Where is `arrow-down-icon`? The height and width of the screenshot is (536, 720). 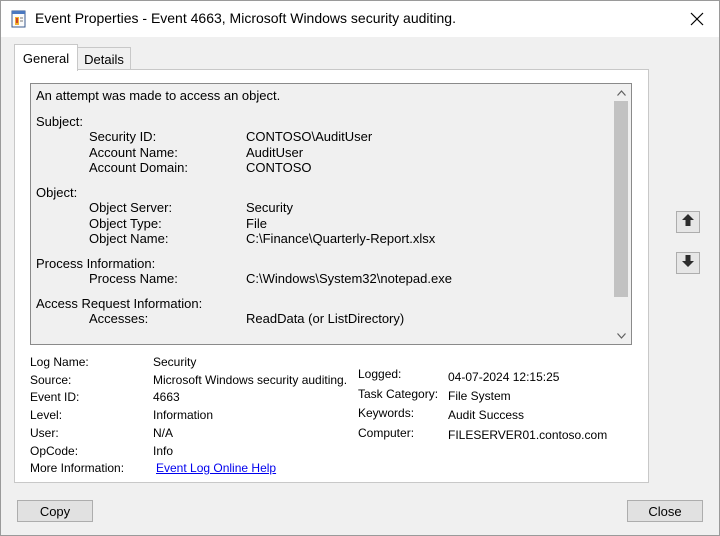 arrow-down-icon is located at coordinates (688, 263).